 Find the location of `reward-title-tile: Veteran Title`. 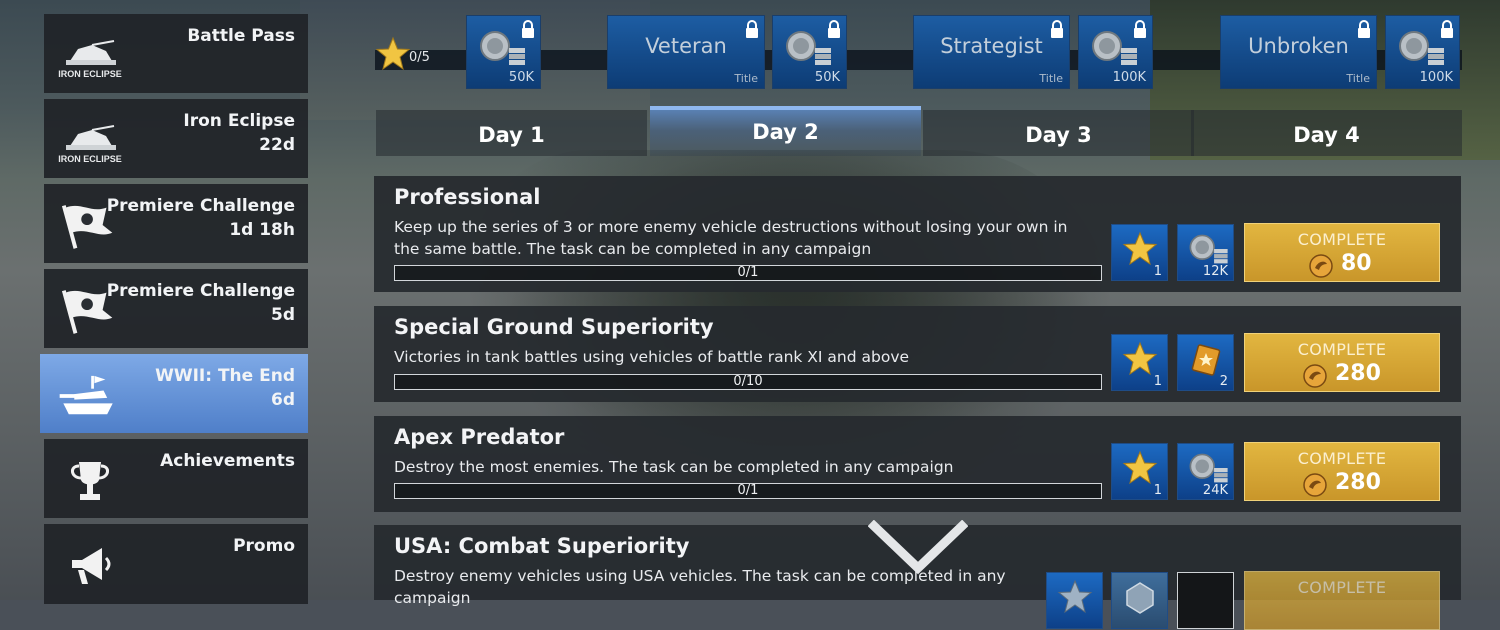

reward-title-tile: Veteran Title is located at coordinates (686, 52).